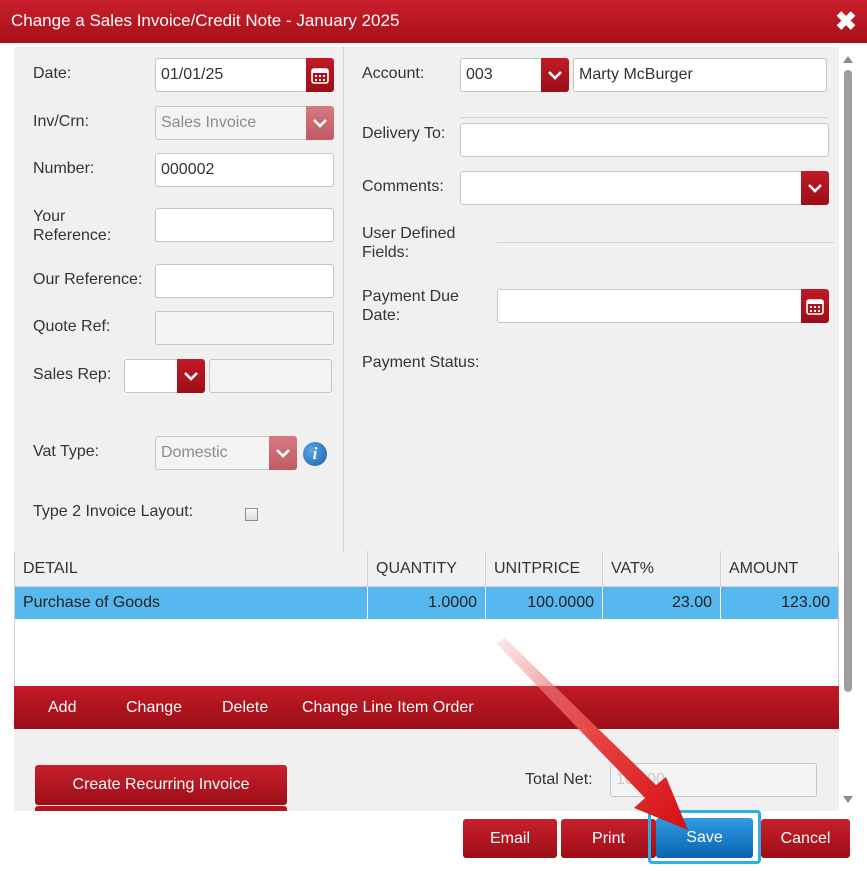  What do you see at coordinates (231, 123) in the screenshot?
I see `inv-crn-select: Sales Invoice` at bounding box center [231, 123].